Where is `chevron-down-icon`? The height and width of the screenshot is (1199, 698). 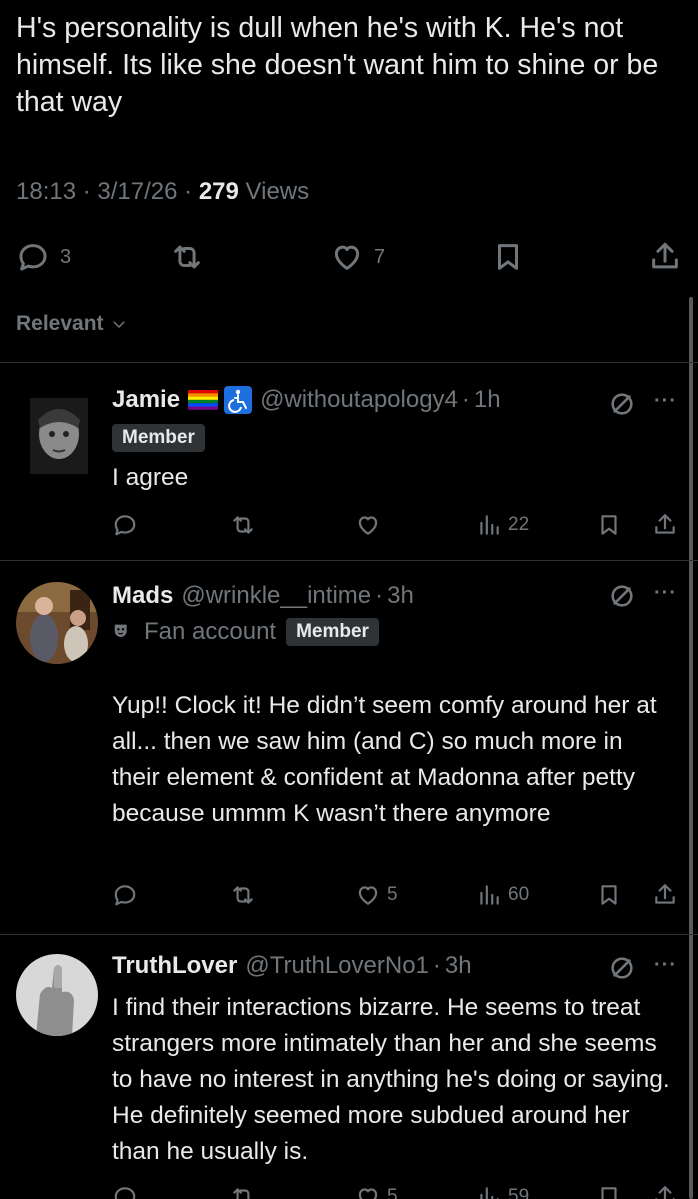 chevron-down-icon is located at coordinates (118, 325).